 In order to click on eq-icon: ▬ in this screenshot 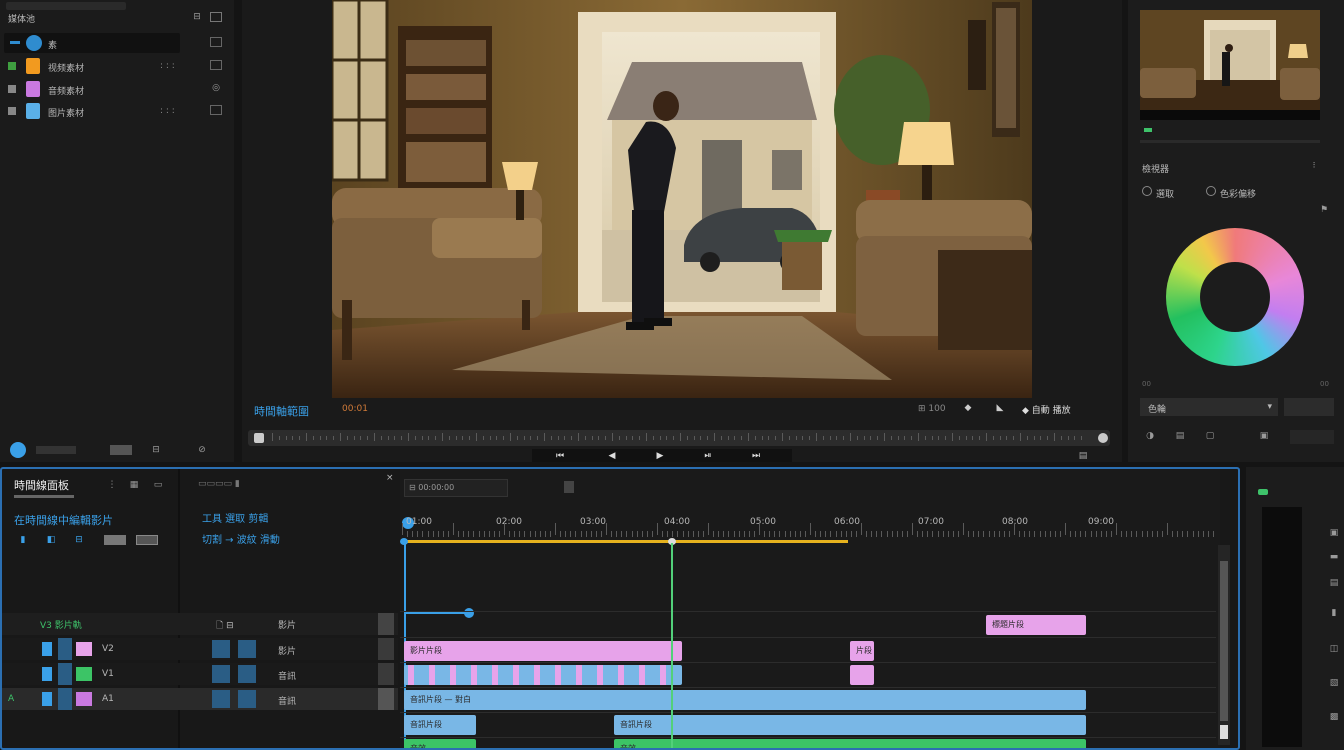, I will do `click(1334, 557)`.